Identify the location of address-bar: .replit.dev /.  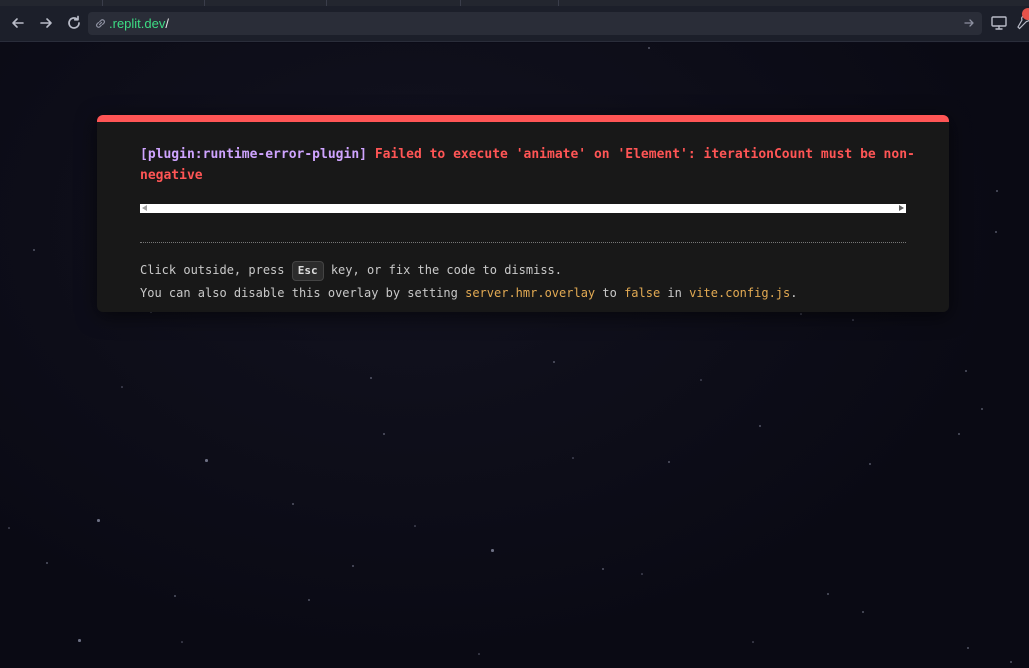
(535, 23).